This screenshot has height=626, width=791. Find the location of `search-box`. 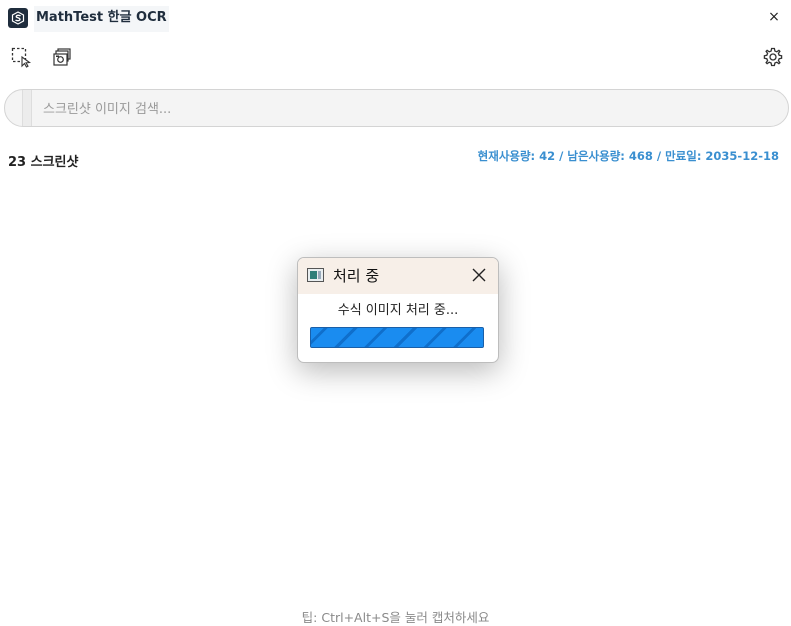

search-box is located at coordinates (396, 108).